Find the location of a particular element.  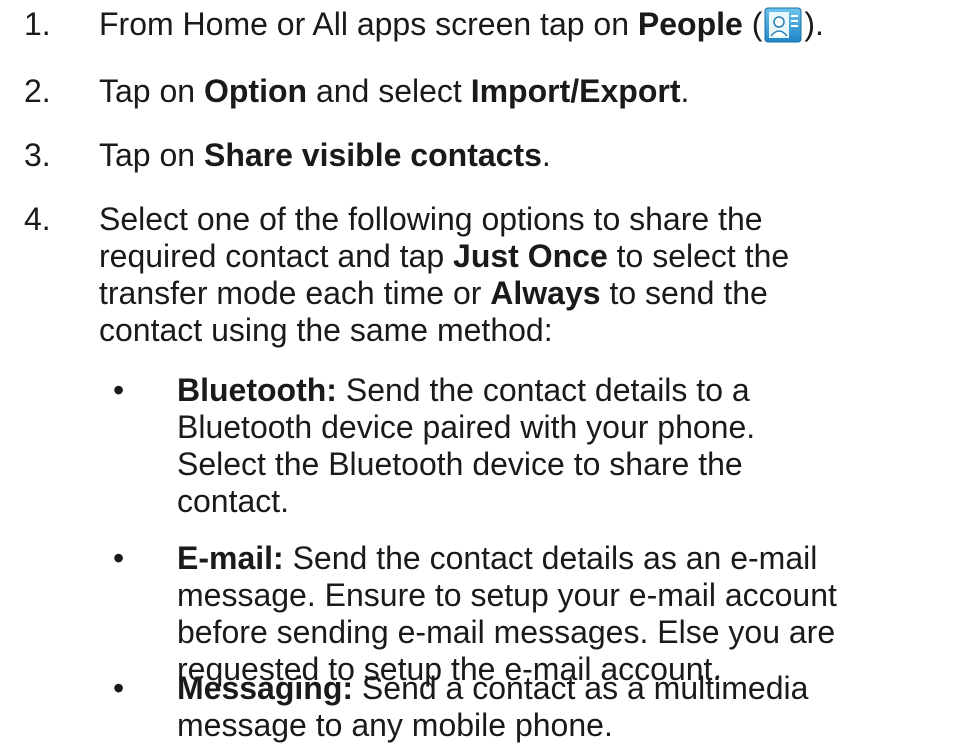

step-text-part: transfer mode each time or is located at coordinates (295, 293).